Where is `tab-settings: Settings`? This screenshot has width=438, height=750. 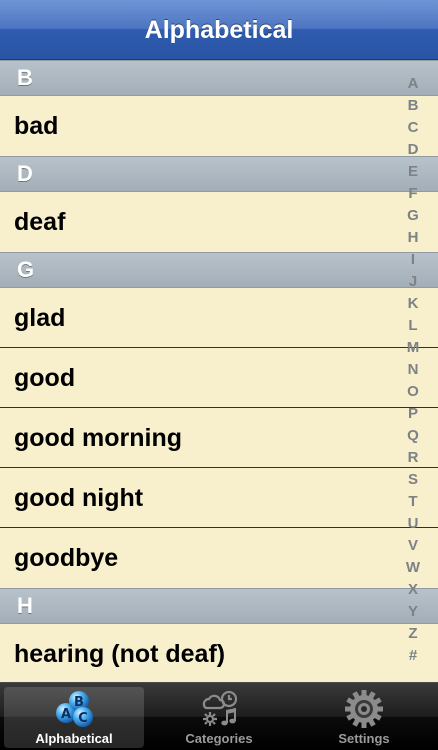
tab-settings: Settings is located at coordinates (364, 717).